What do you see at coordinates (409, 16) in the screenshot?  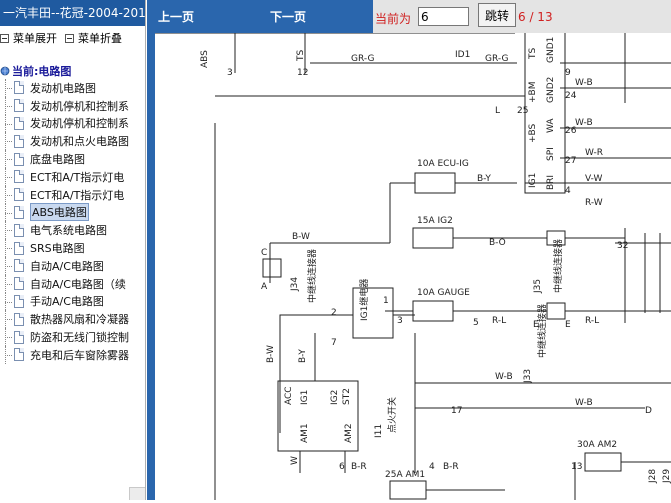 I see `toolbar: 上一页 下一页 当前为 跳转 6 / 13` at bounding box center [409, 16].